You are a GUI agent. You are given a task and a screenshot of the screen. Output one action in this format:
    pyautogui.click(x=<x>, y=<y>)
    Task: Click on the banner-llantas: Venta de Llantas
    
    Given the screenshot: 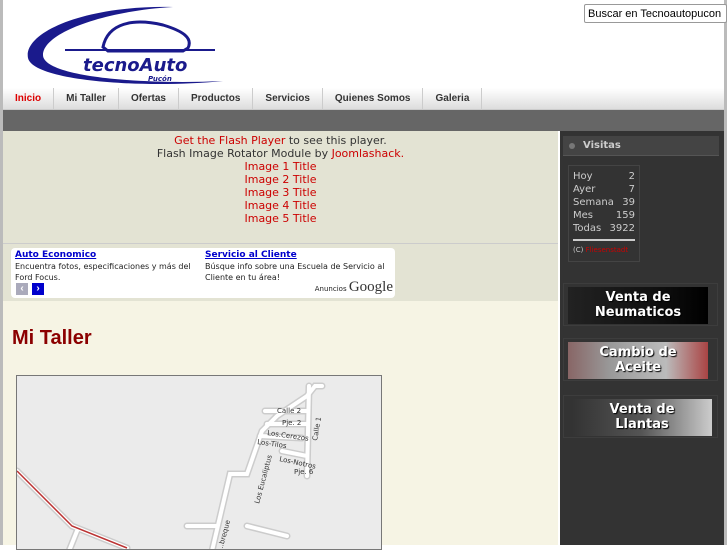 What is the action you would take?
    pyautogui.click(x=640, y=416)
    